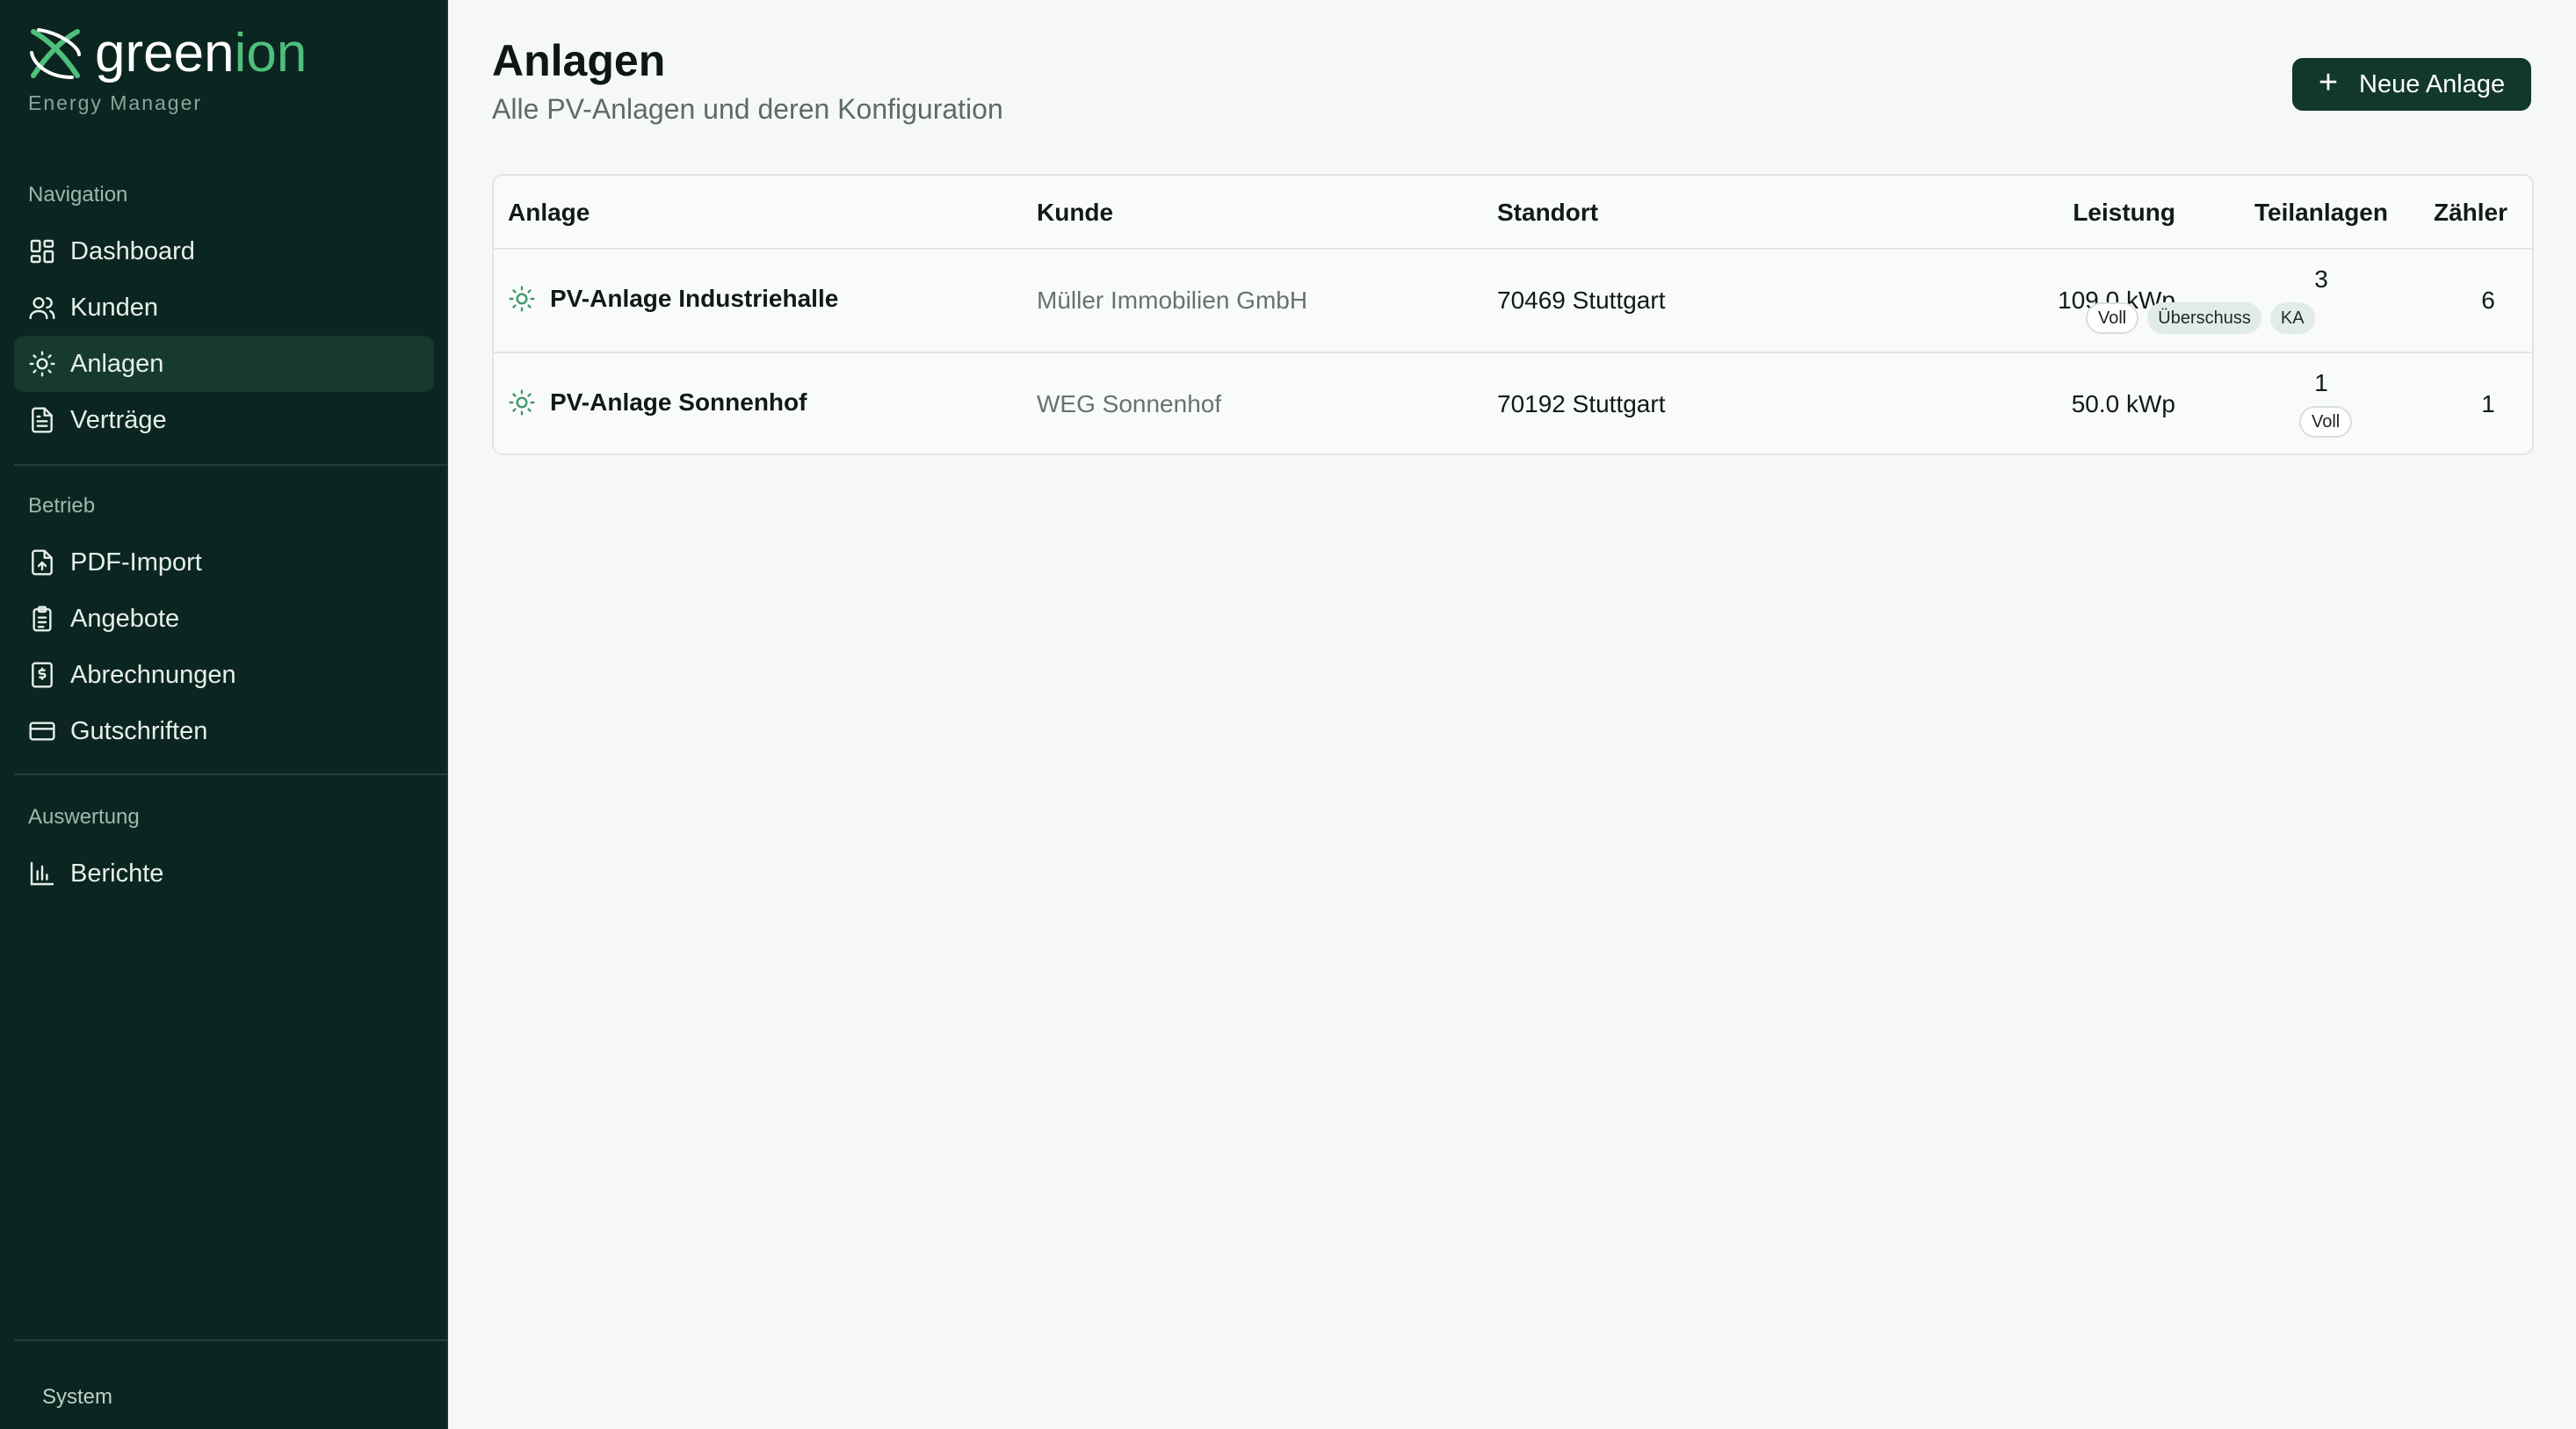 The width and height of the screenshot is (2576, 1429). What do you see at coordinates (224, 420) in the screenshot?
I see `sidebar-item-vertraege: Verträge` at bounding box center [224, 420].